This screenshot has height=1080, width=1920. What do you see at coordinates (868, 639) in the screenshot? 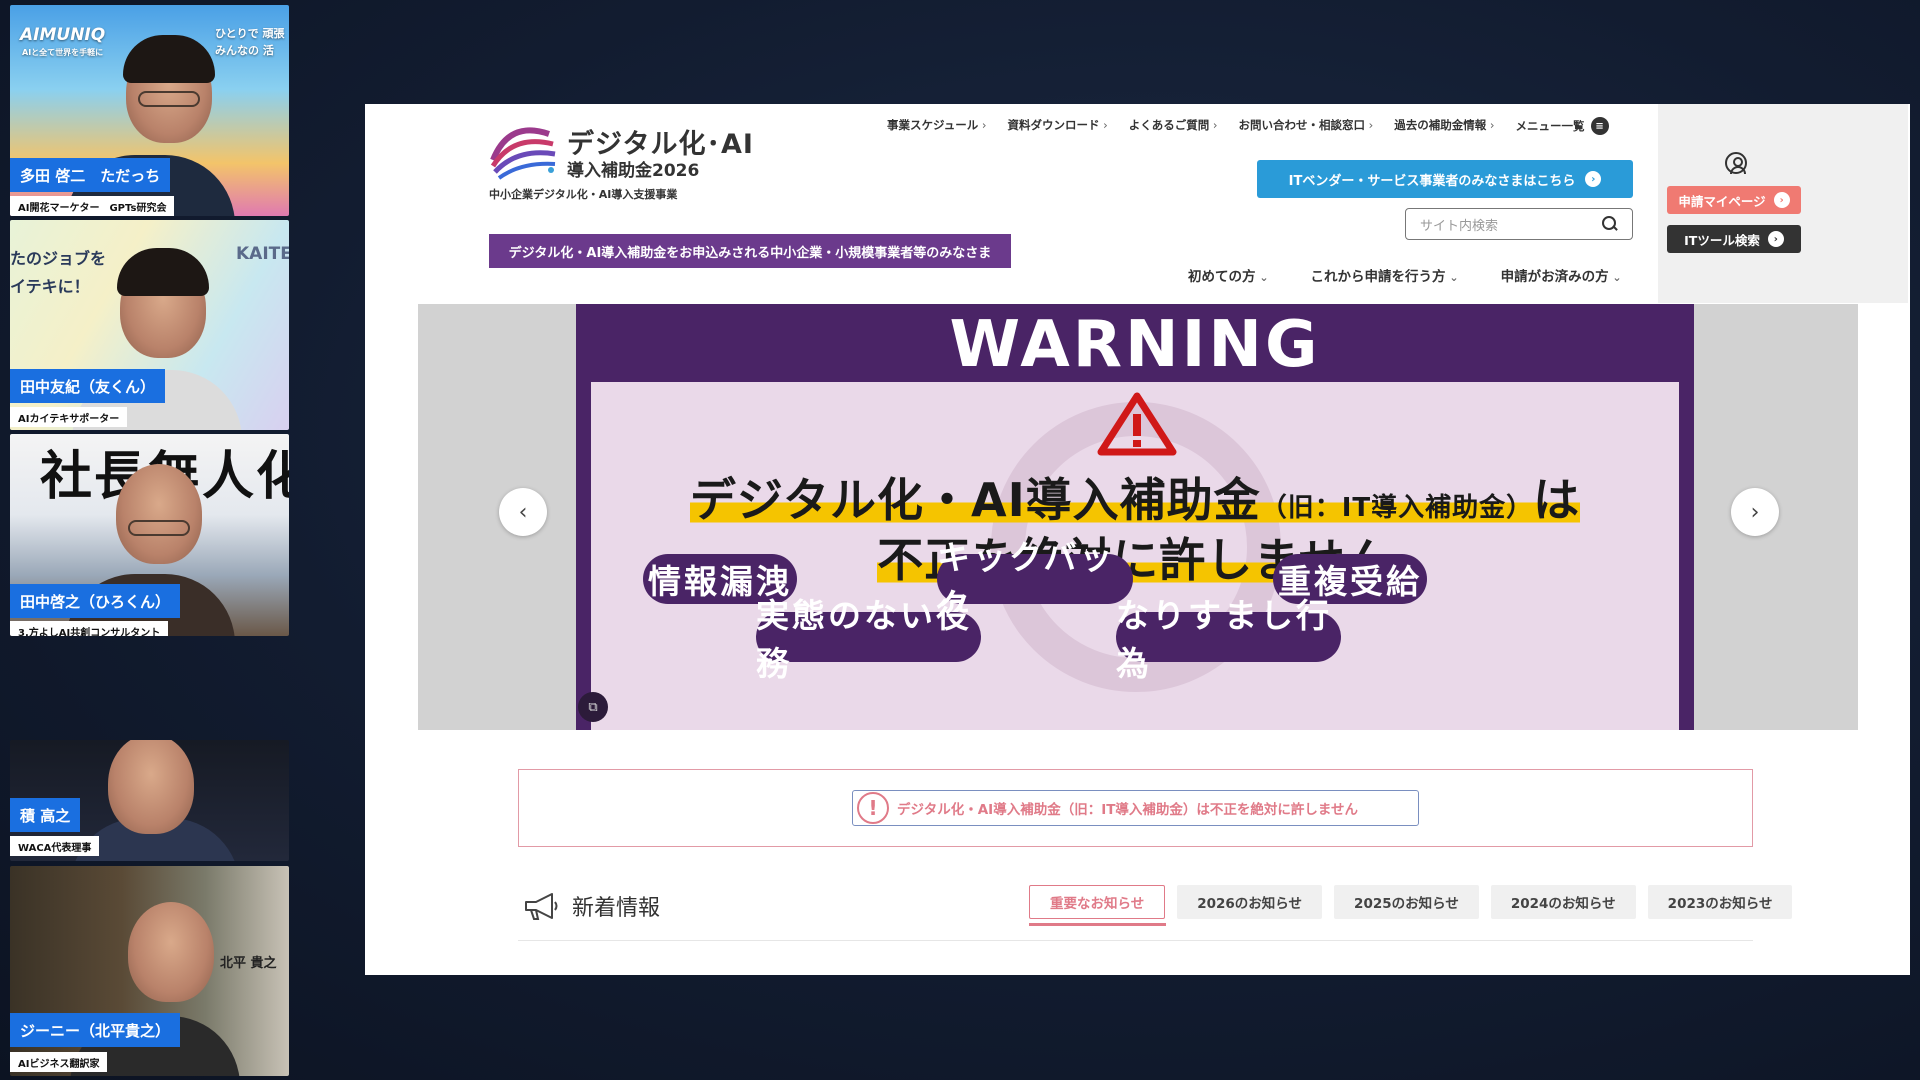
I see `pill-nonexistent-service: 実態のない役務` at bounding box center [868, 639].